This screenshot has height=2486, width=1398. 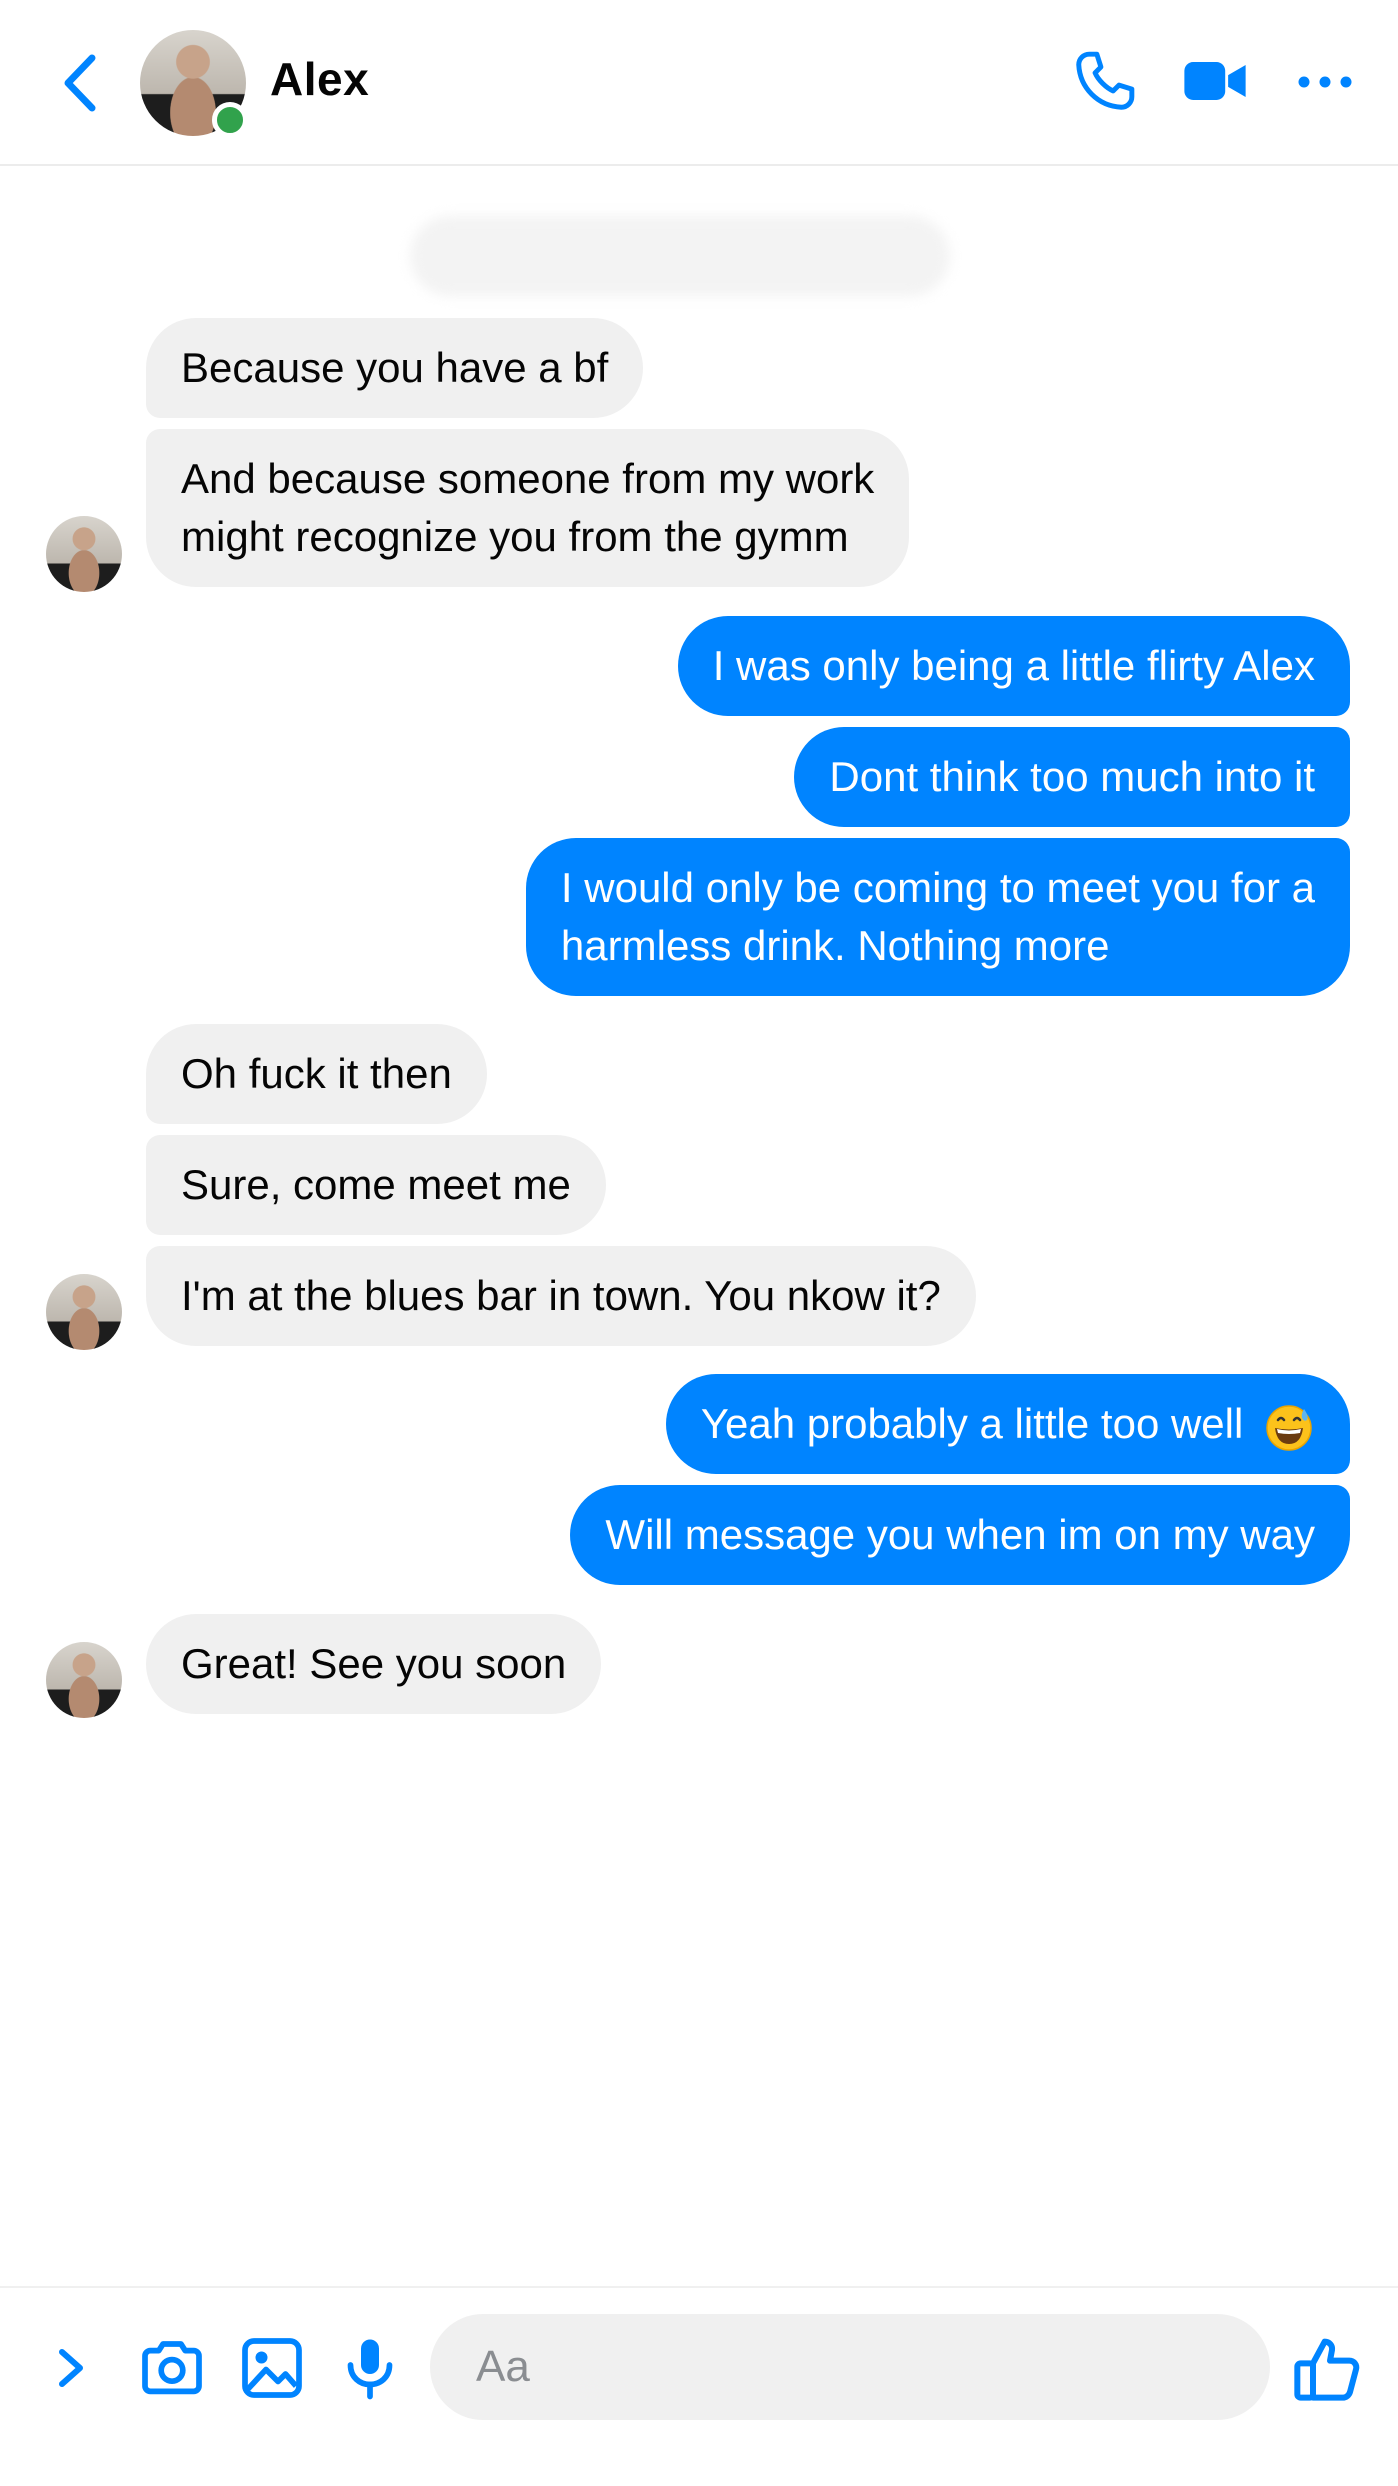 I want to click on thumbs-up-icon, so click(x=1327, y=2369).